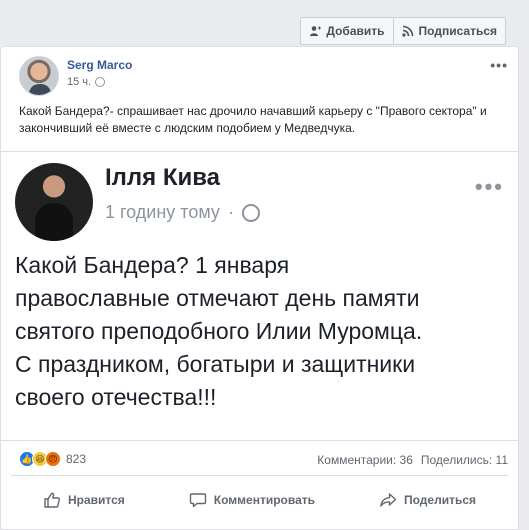  What do you see at coordinates (116, 397) in the screenshot?
I see `shared-text-line: своего отечества!!!` at bounding box center [116, 397].